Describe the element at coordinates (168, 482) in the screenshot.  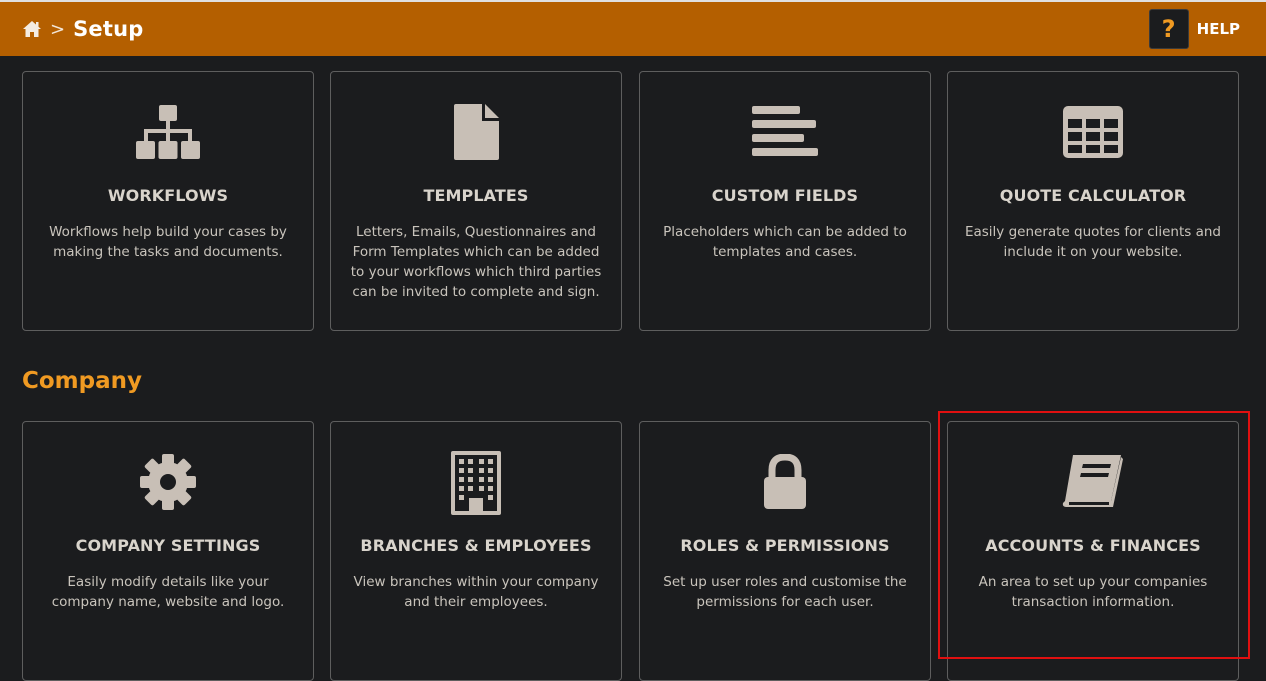
I see `gear-icon` at that location.